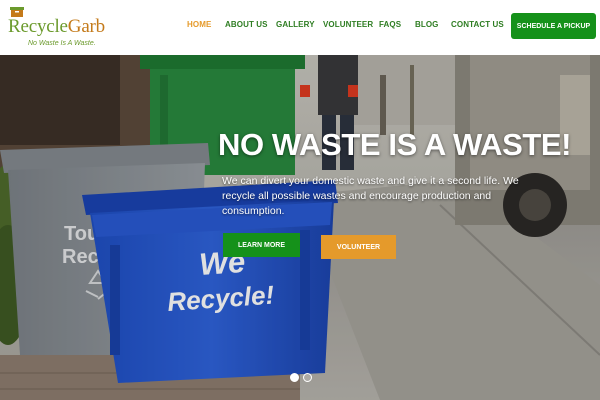 This screenshot has width=600, height=400. I want to click on logo-wordmark: RecycleGarb, so click(56, 27).